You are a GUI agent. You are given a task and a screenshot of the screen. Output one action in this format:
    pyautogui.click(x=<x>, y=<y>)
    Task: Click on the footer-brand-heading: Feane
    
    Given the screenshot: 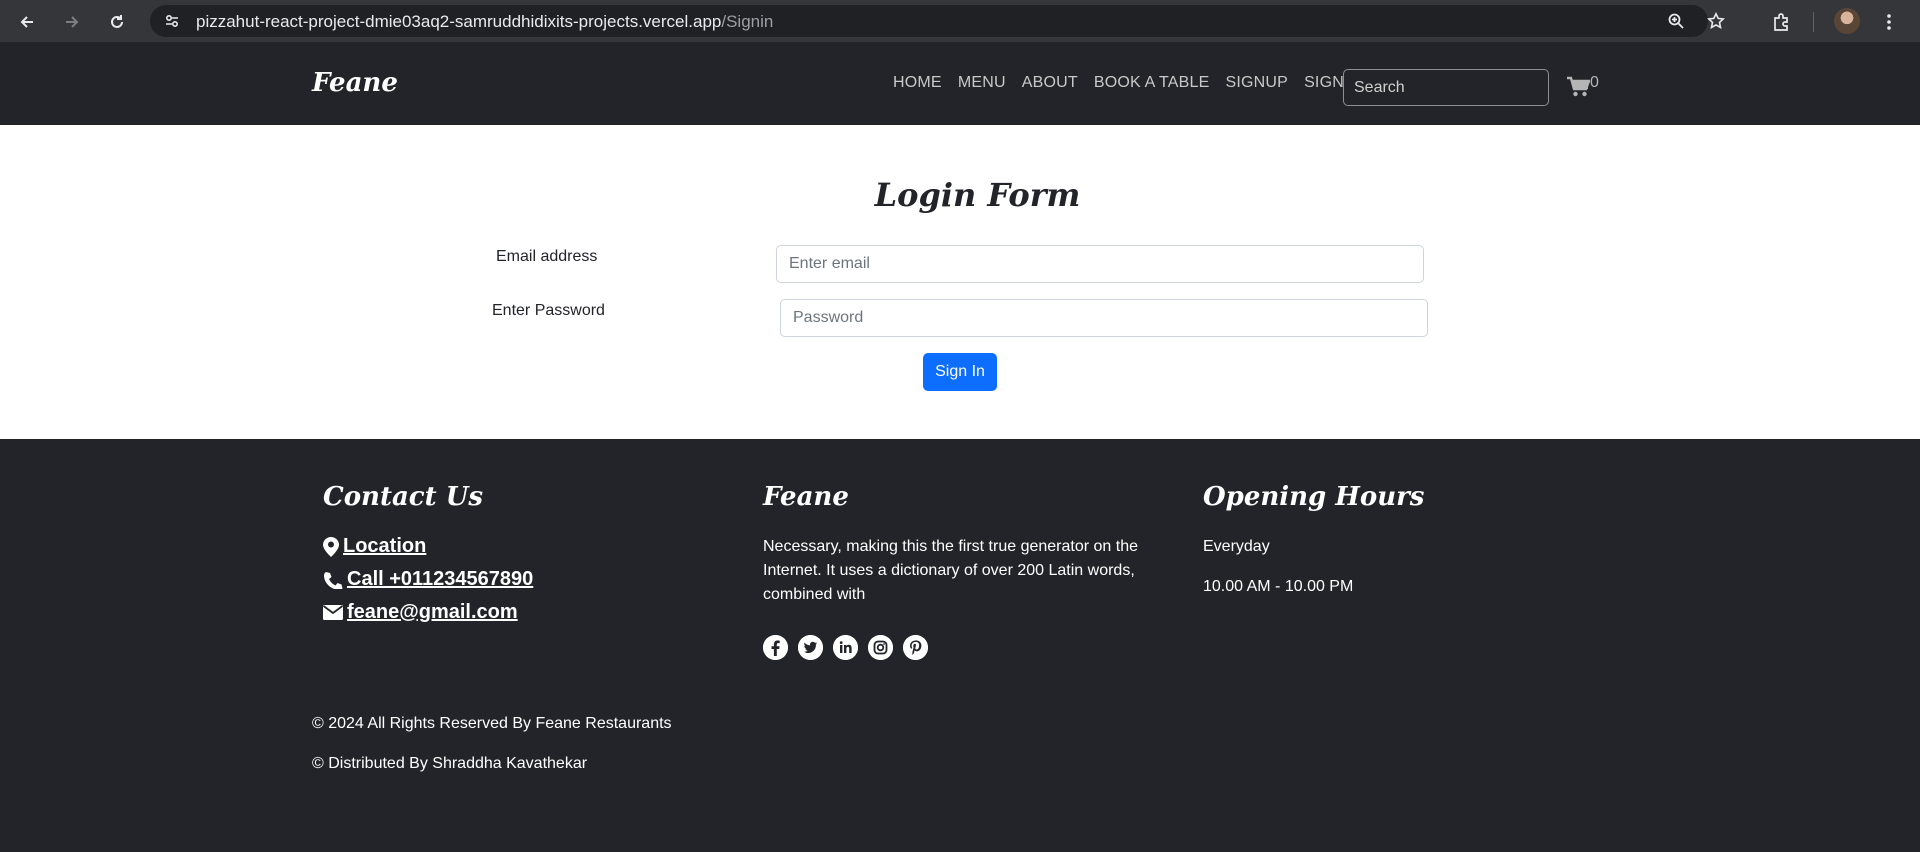 What is the action you would take?
    pyautogui.click(x=806, y=497)
    